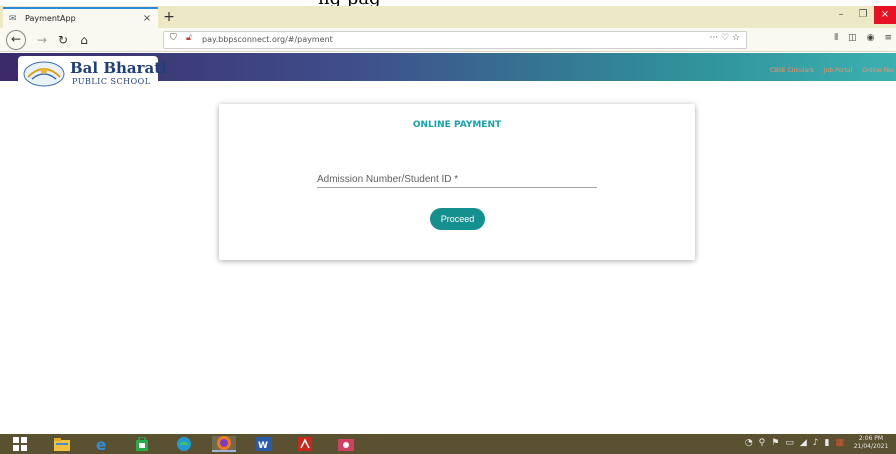 Image resolution: width=896 pixels, height=454 pixels. Describe the element at coordinates (871, 446) in the screenshot. I see `clock-date: 21/04/2021` at that location.